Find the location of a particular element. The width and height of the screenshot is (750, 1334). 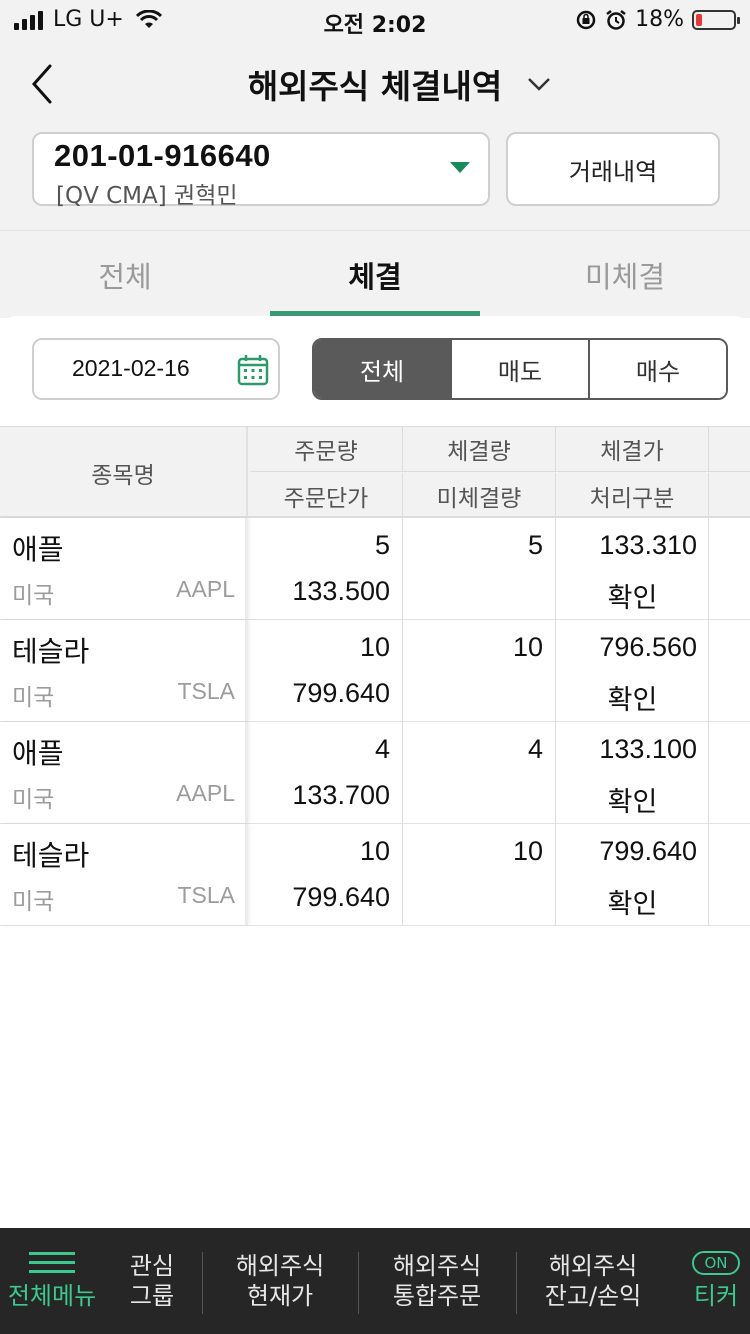

filled-price: 796.560 is located at coordinates (648, 647).